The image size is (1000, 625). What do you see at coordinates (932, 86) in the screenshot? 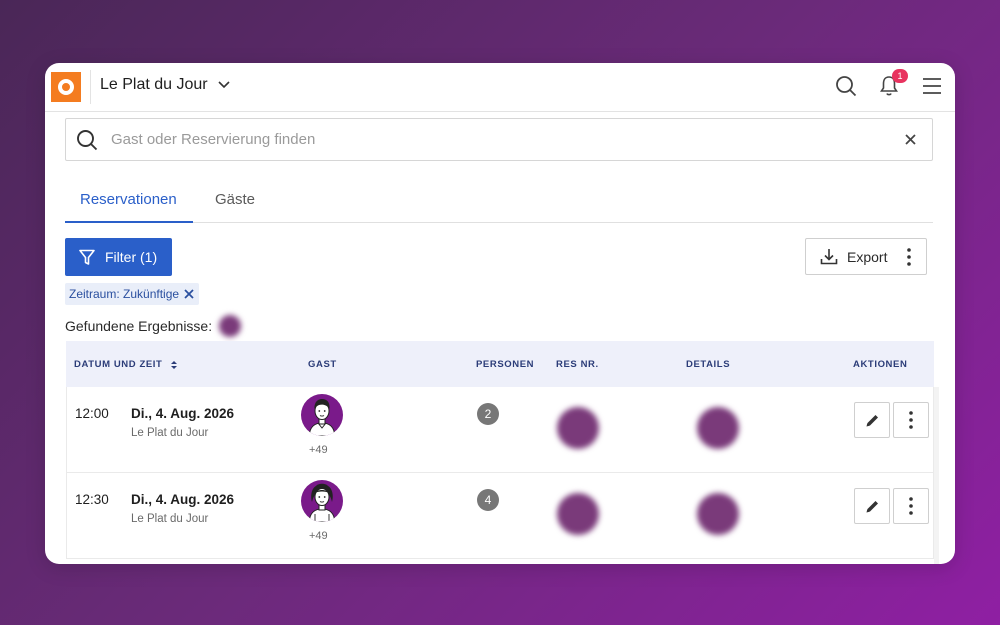
I see `hamburger-menu-icon` at bounding box center [932, 86].